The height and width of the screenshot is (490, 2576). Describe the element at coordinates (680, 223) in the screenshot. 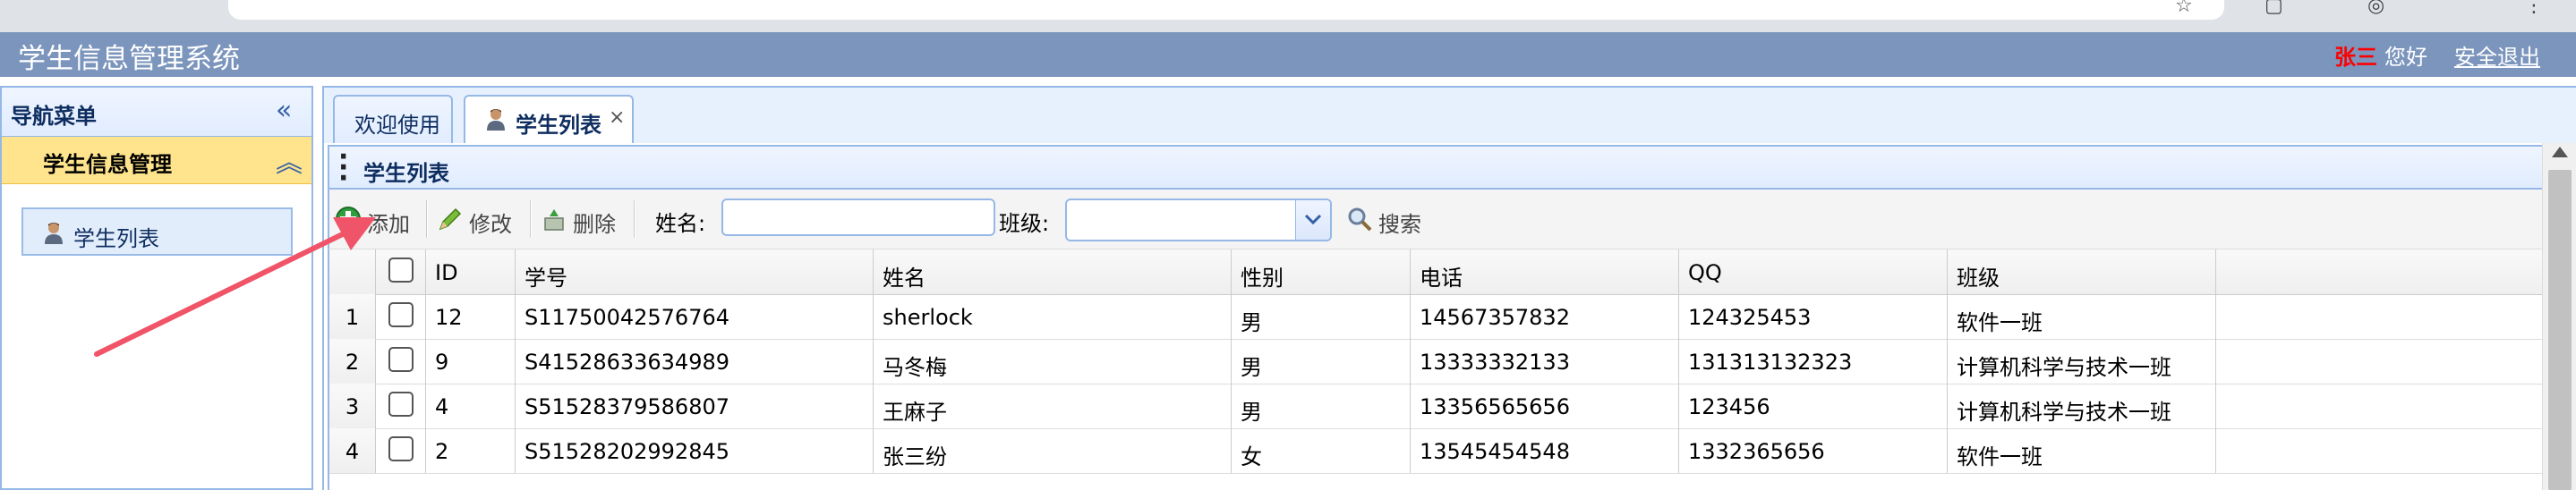

I see `name-label: 姓名:` at that location.